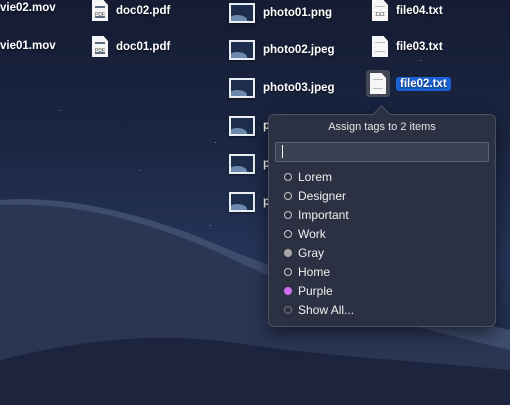 This screenshot has height=405, width=510. I want to click on tag-label: Work, so click(312, 233).